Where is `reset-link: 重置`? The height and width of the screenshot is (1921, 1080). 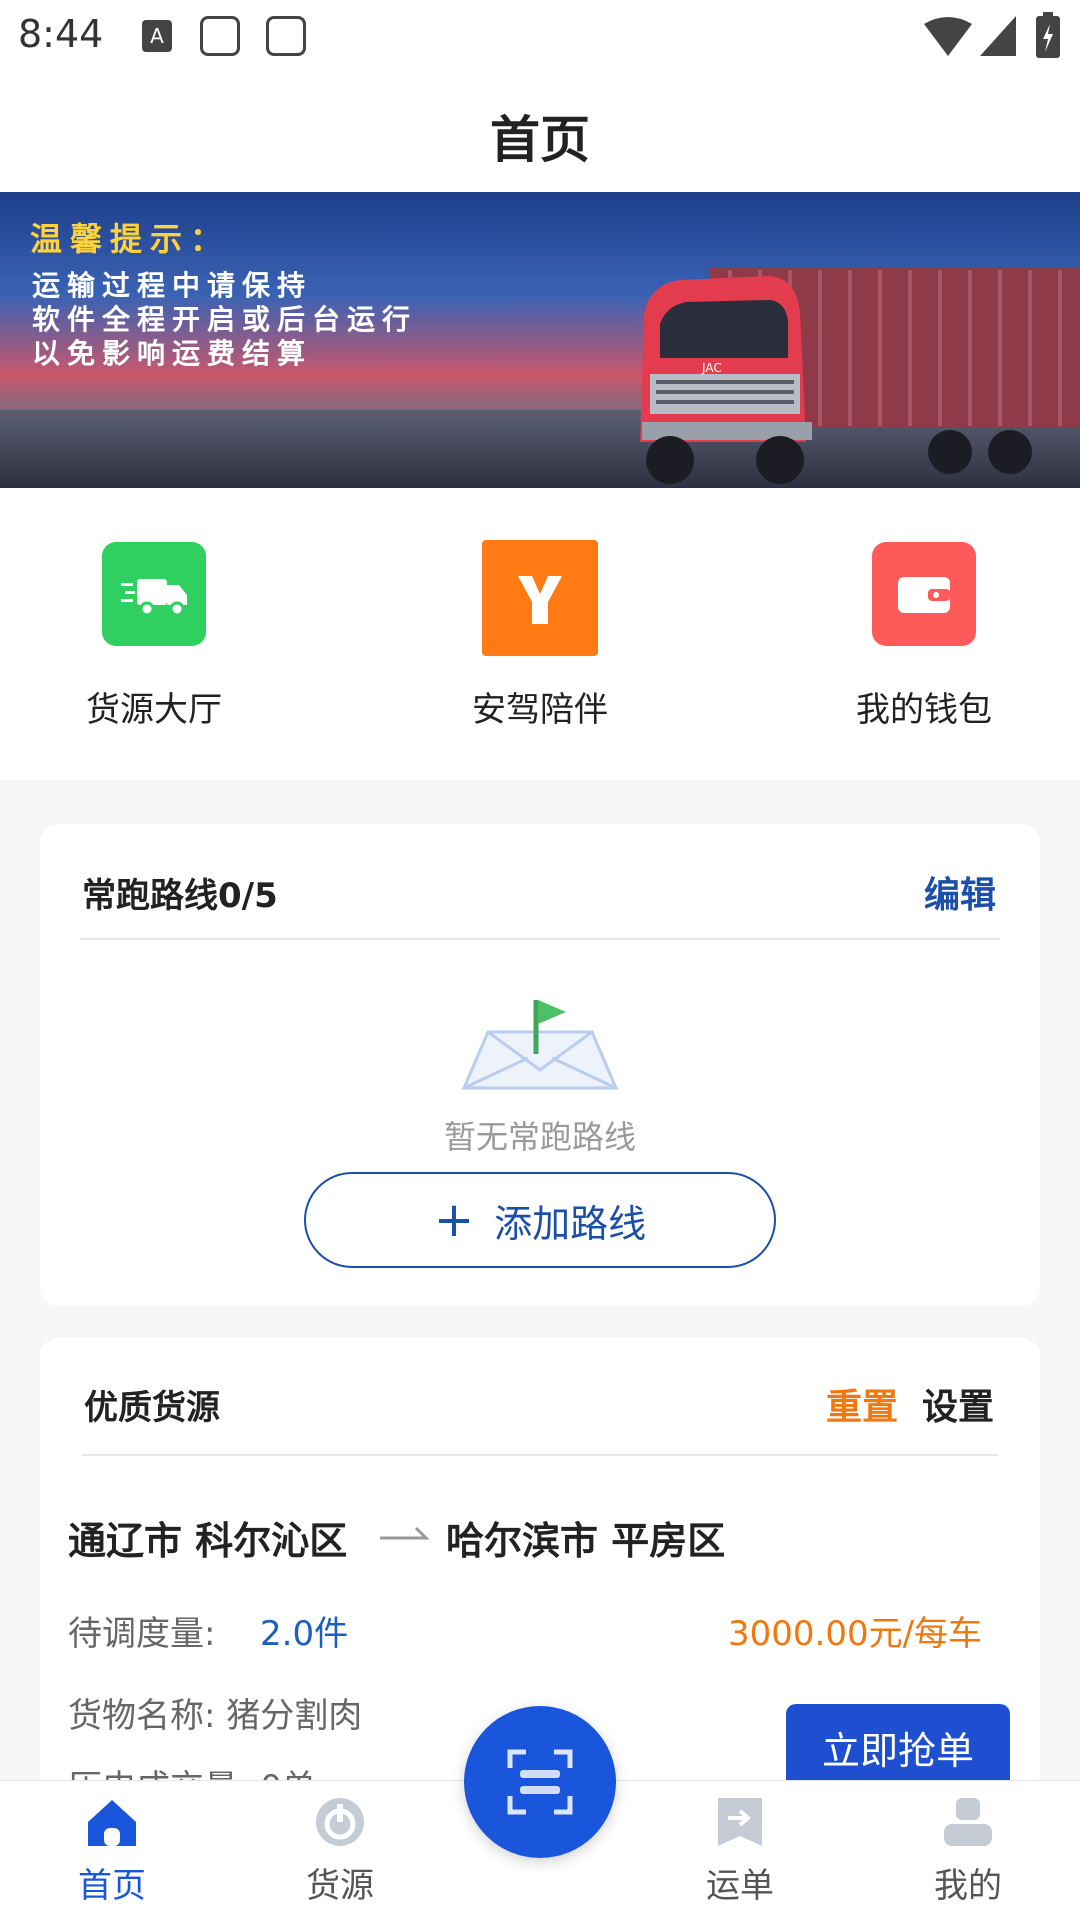
reset-link: 重置 is located at coordinates (862, 1404).